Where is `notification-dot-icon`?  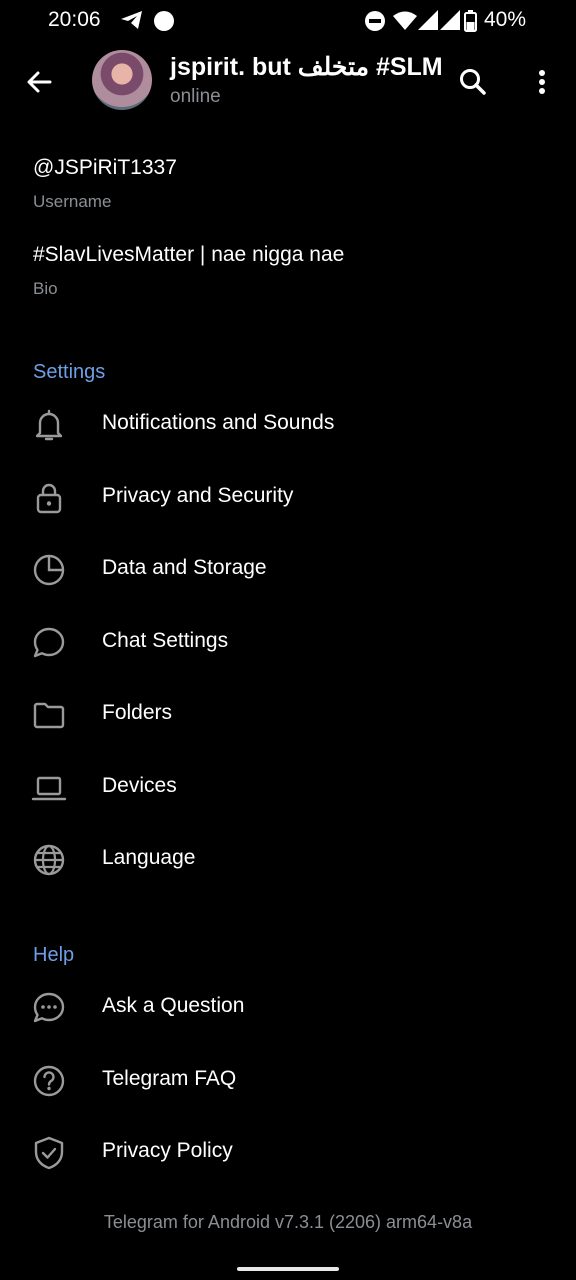 notification-dot-icon is located at coordinates (164, 21).